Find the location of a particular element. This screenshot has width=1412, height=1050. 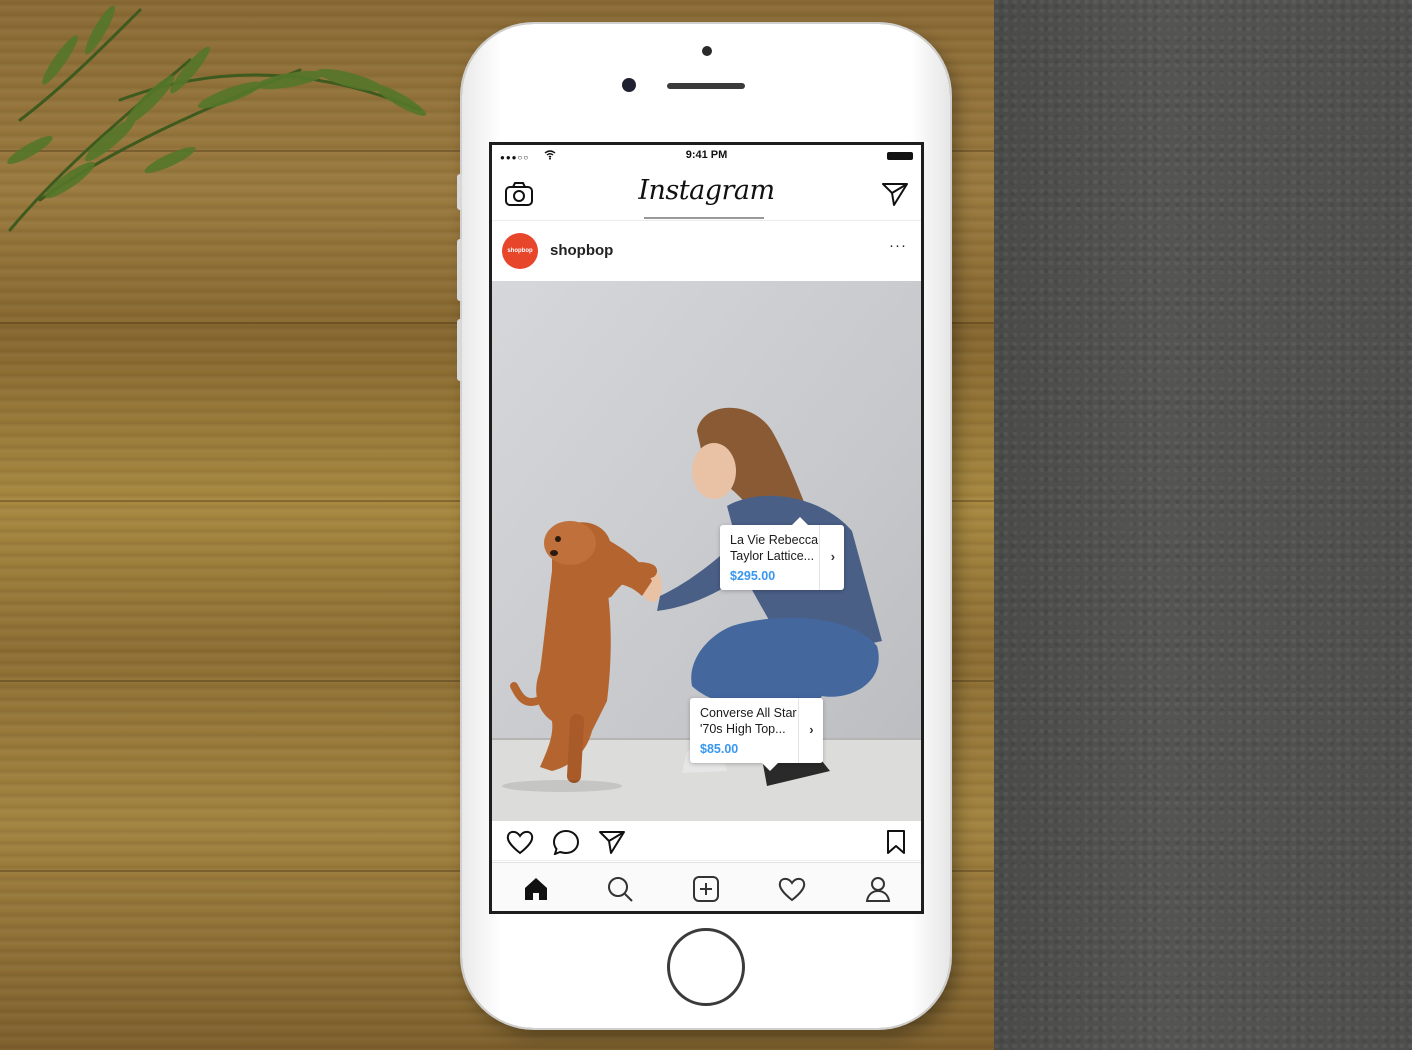

battery-icon is located at coordinates (900, 156).